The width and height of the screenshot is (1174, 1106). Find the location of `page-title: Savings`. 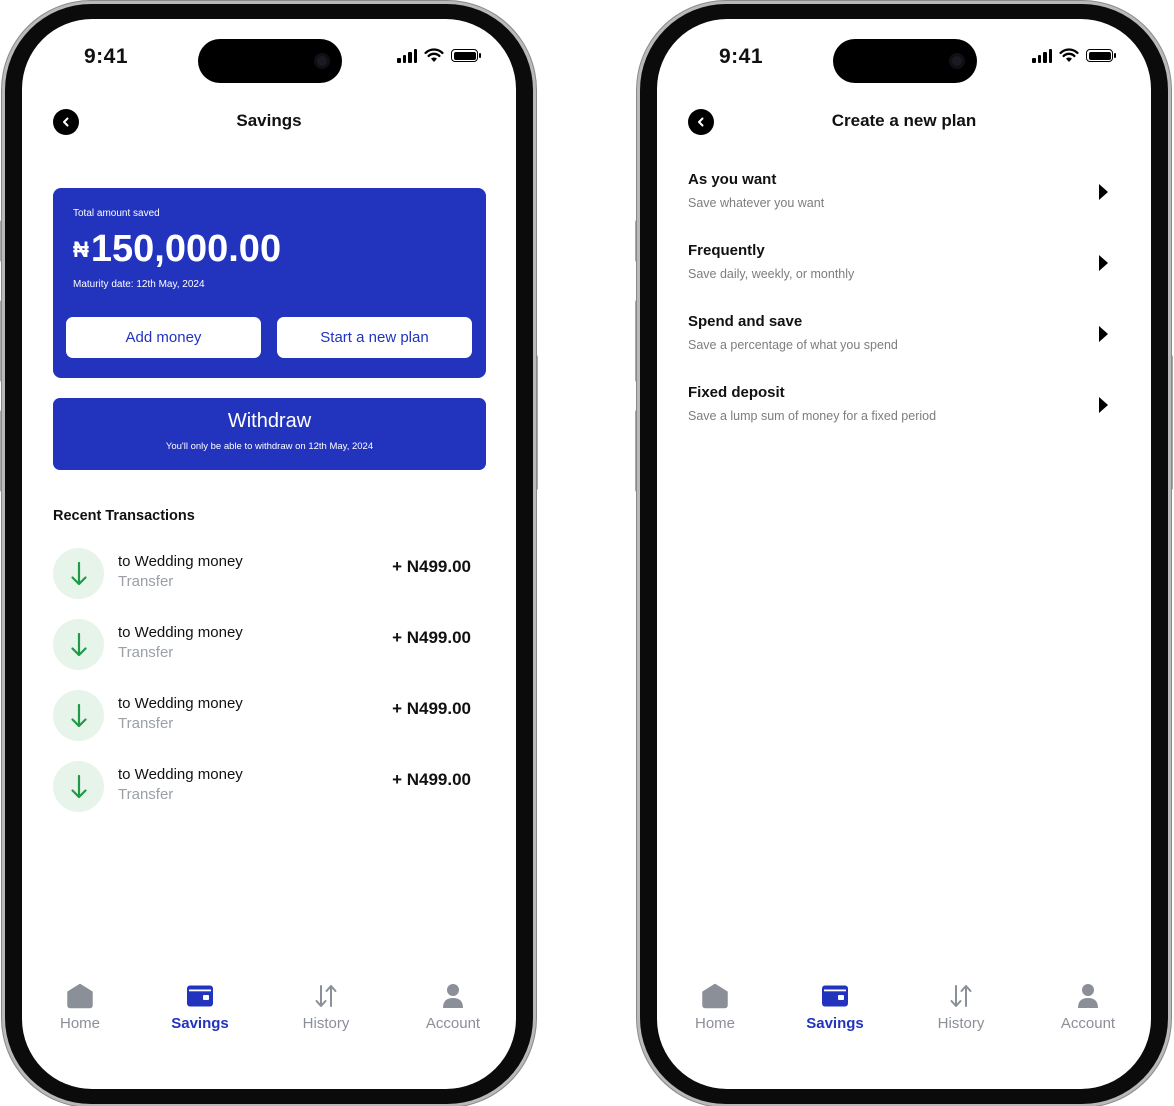

page-title: Savings is located at coordinates (269, 120).